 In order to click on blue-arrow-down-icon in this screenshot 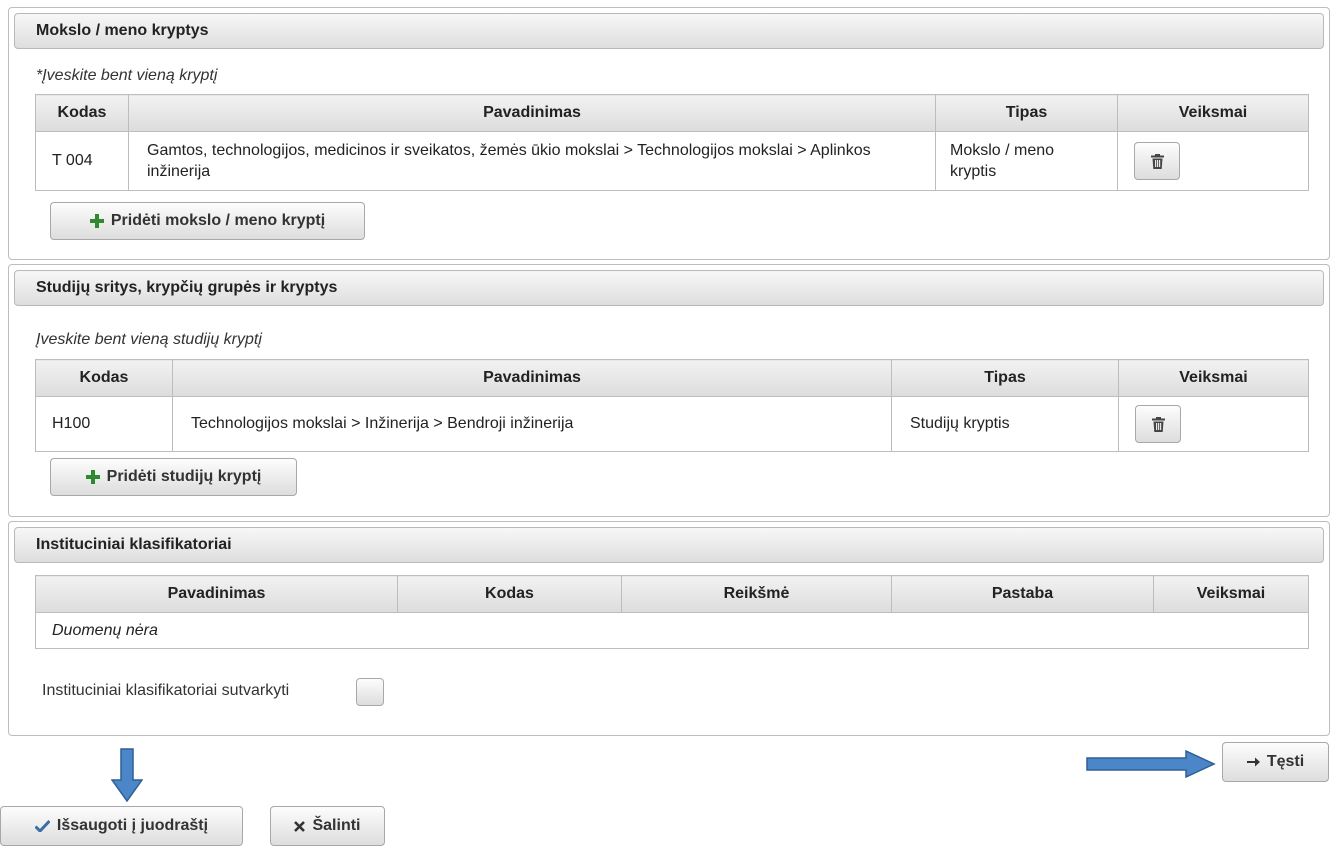, I will do `click(127, 775)`.